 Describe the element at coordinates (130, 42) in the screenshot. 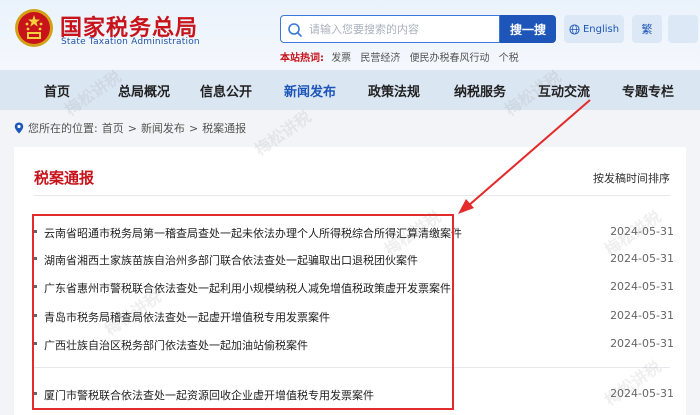

I see `site-subtitle: State Taxation Administration` at that location.